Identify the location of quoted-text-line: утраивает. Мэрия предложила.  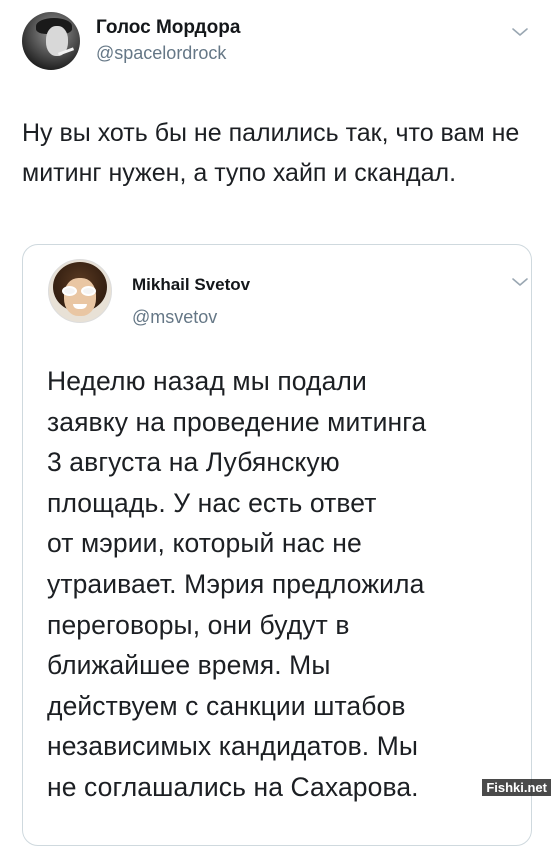
(236, 583).